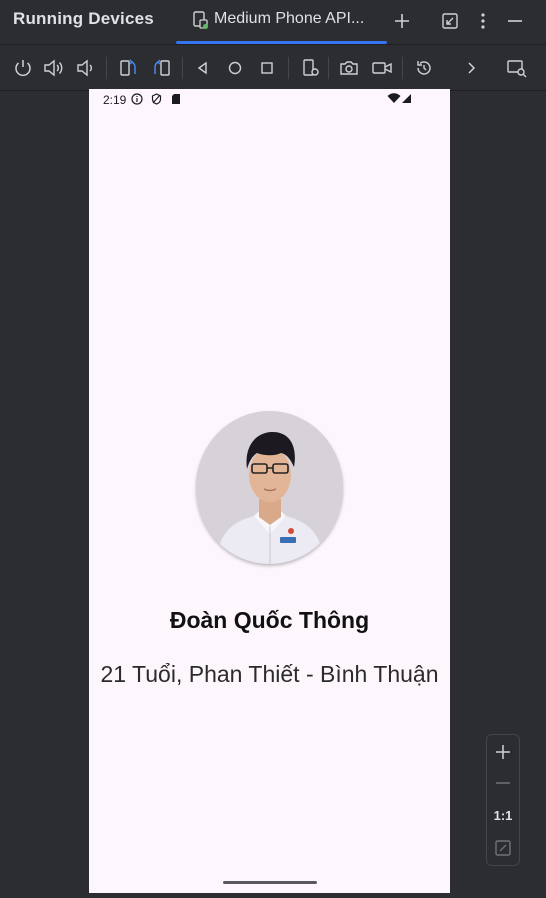 This screenshot has width=546, height=898. What do you see at coordinates (128, 68) in the screenshot?
I see `rotate-left-icon` at bounding box center [128, 68].